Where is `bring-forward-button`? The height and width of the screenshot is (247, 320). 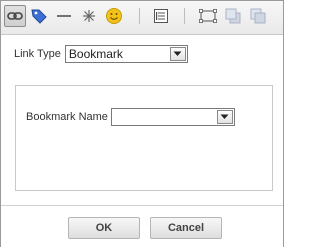 bring-forward-button is located at coordinates (233, 16).